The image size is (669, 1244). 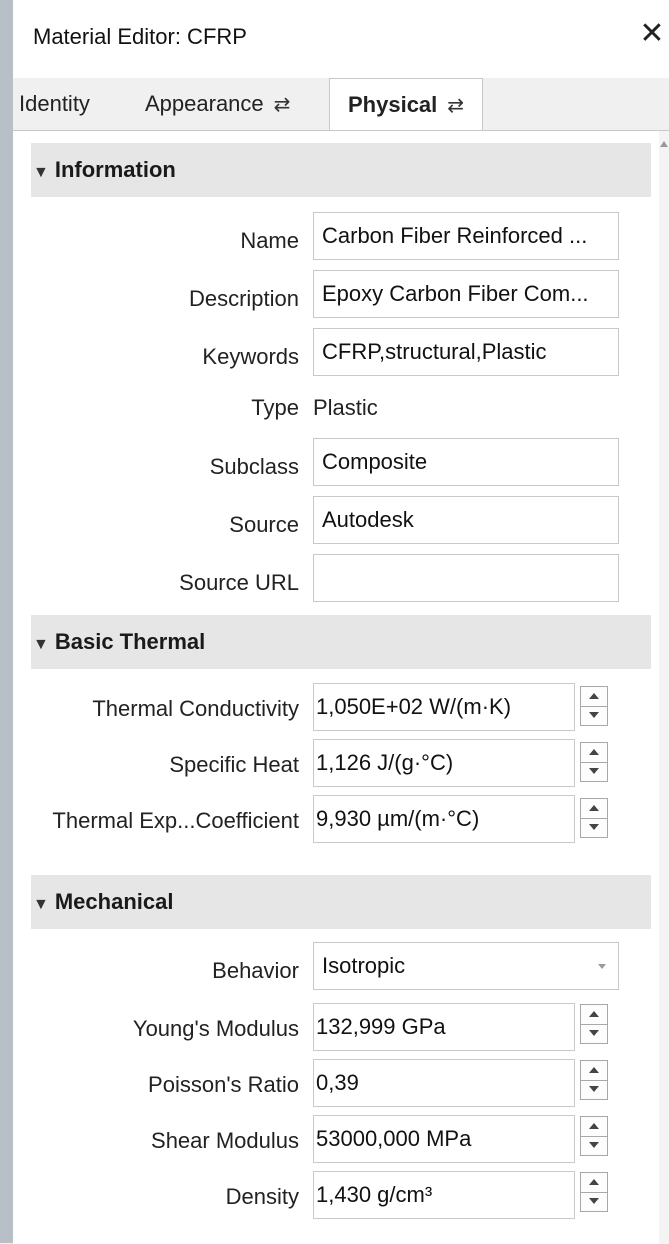 I want to click on window-title: Material Editor: CFRP, so click(x=140, y=36).